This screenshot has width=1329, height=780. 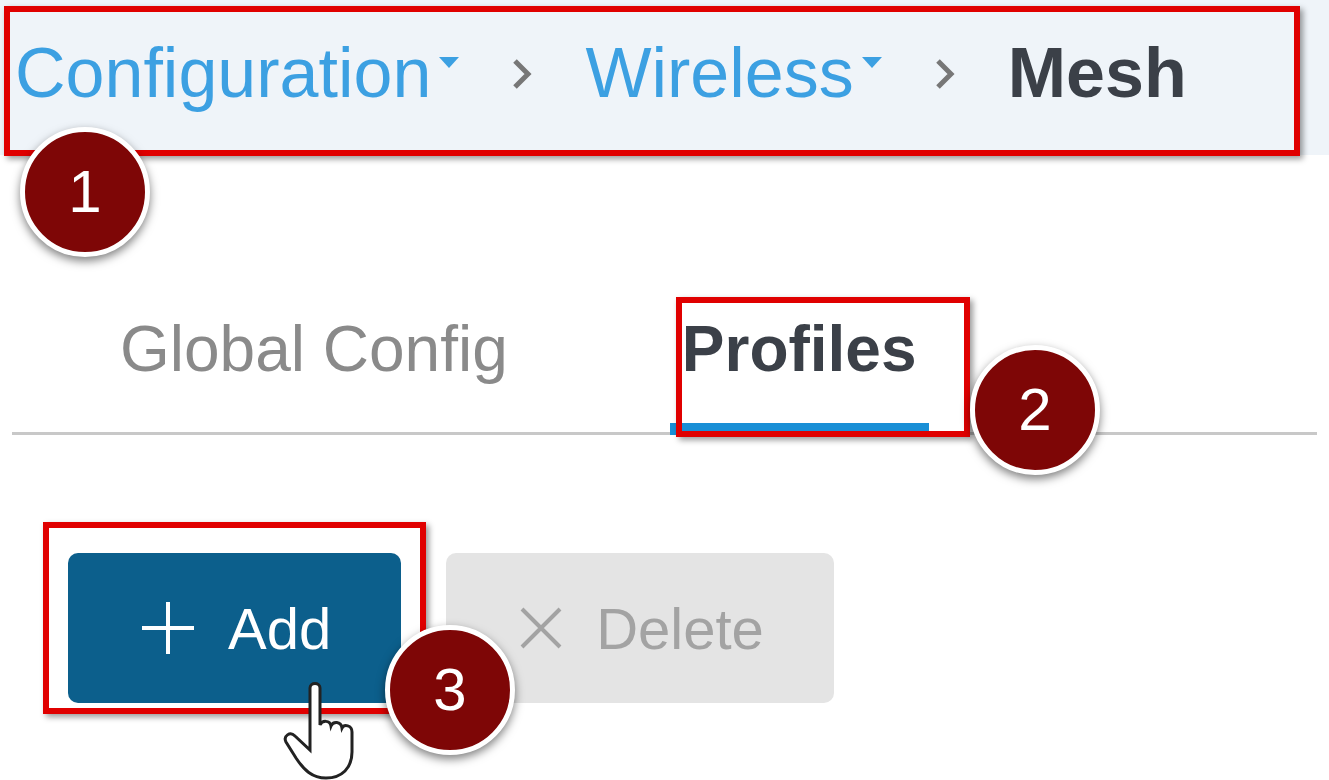 I want to click on breadcrumb-current: Mesh, so click(x=1097, y=73).